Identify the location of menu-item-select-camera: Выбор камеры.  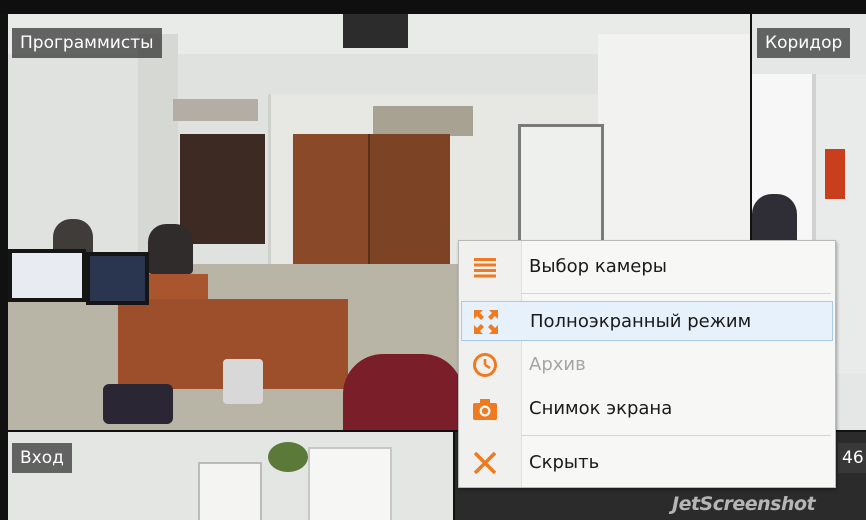
(647, 267).